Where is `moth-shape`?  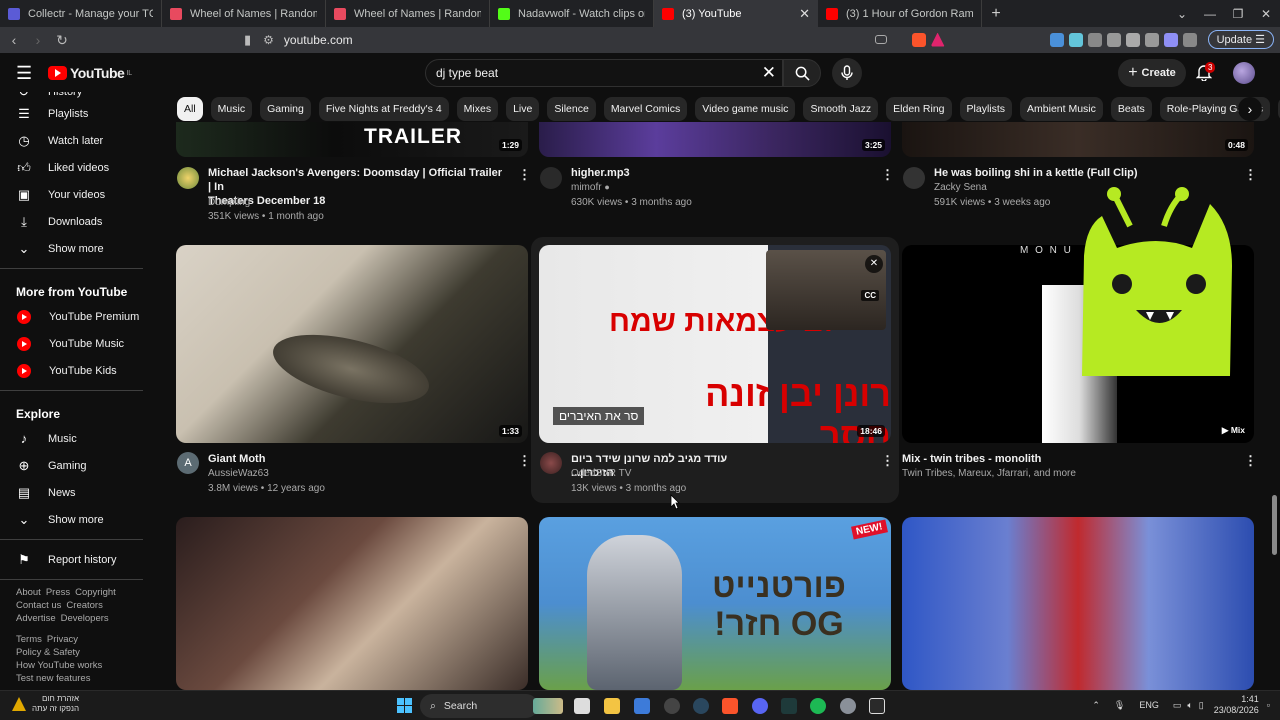
moth-shape is located at coordinates (351, 369).